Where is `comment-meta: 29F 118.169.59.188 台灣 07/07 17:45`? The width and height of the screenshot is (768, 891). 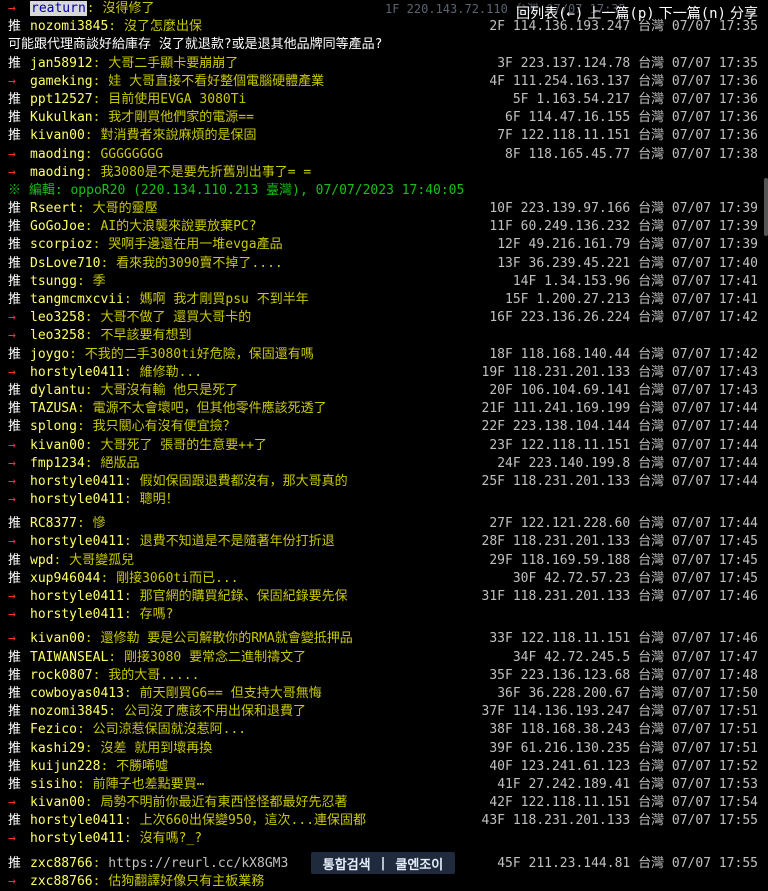
comment-meta: 29F 118.169.59.188 台灣 07/07 17:45 is located at coordinates (623, 560).